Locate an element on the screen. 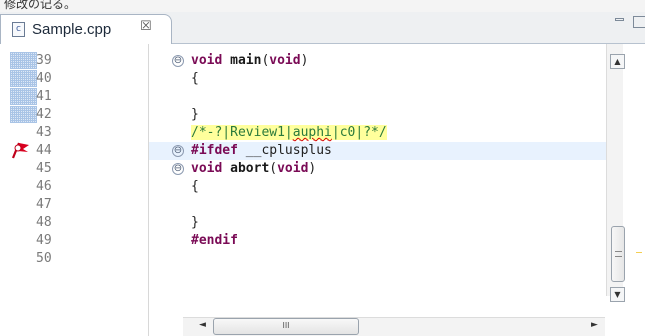 The image size is (645, 336). review-marker-icon is located at coordinates (21, 150).